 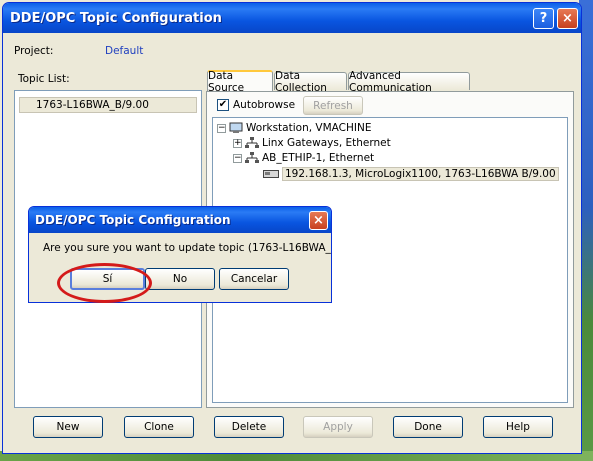 What do you see at coordinates (108, 105) in the screenshot?
I see `topic-list-item: 1763-L16BWA_B/9.00` at bounding box center [108, 105].